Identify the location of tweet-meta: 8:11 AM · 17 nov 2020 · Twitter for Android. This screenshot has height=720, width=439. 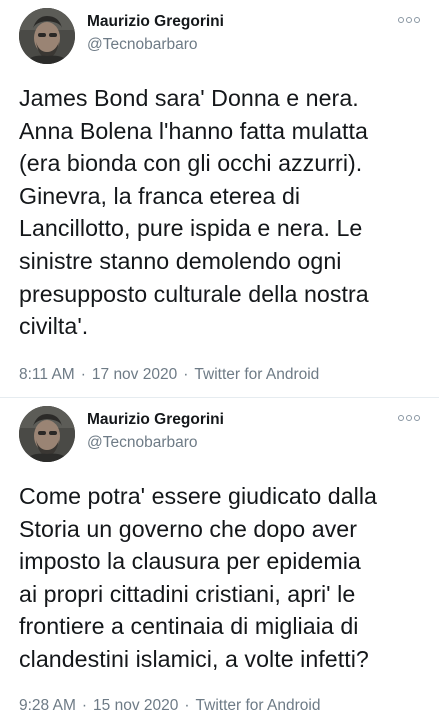
(169, 375).